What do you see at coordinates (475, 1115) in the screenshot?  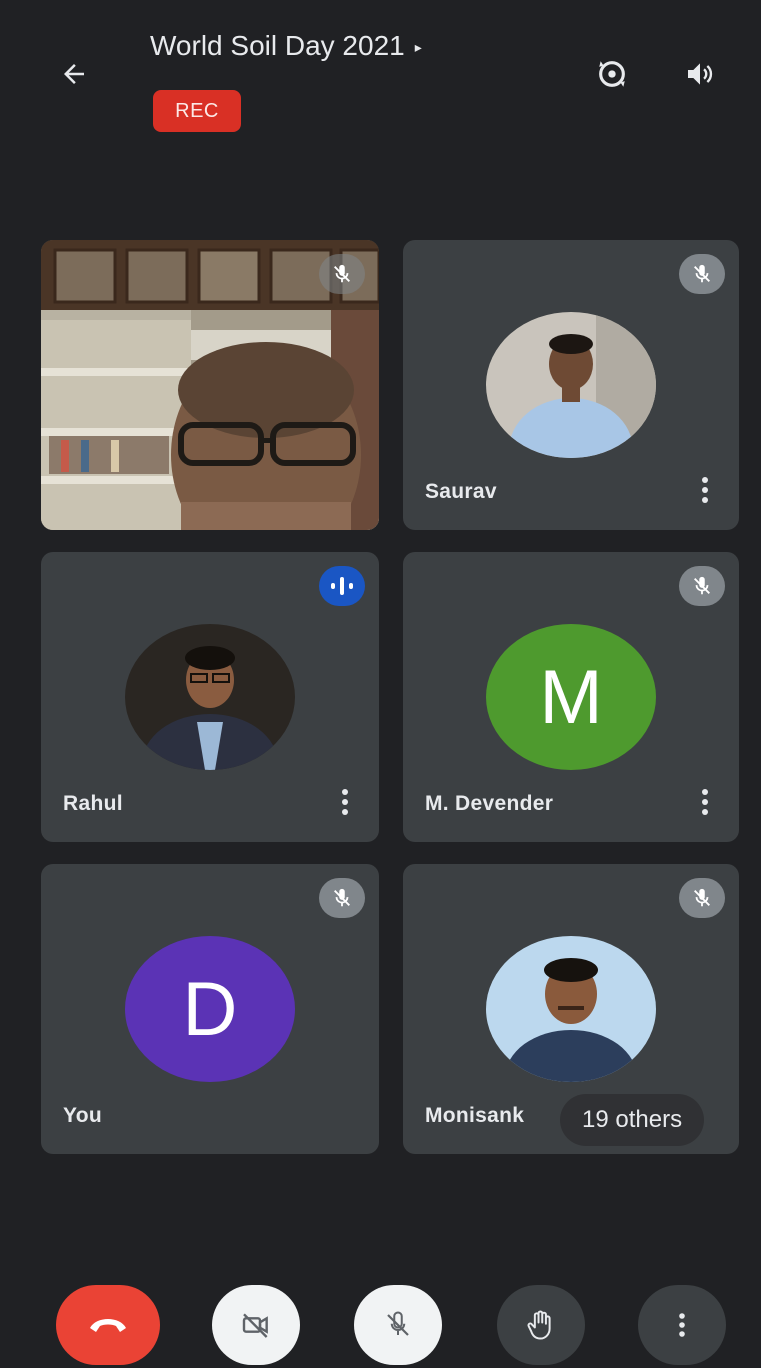 I see `participant-name: Monisank` at bounding box center [475, 1115].